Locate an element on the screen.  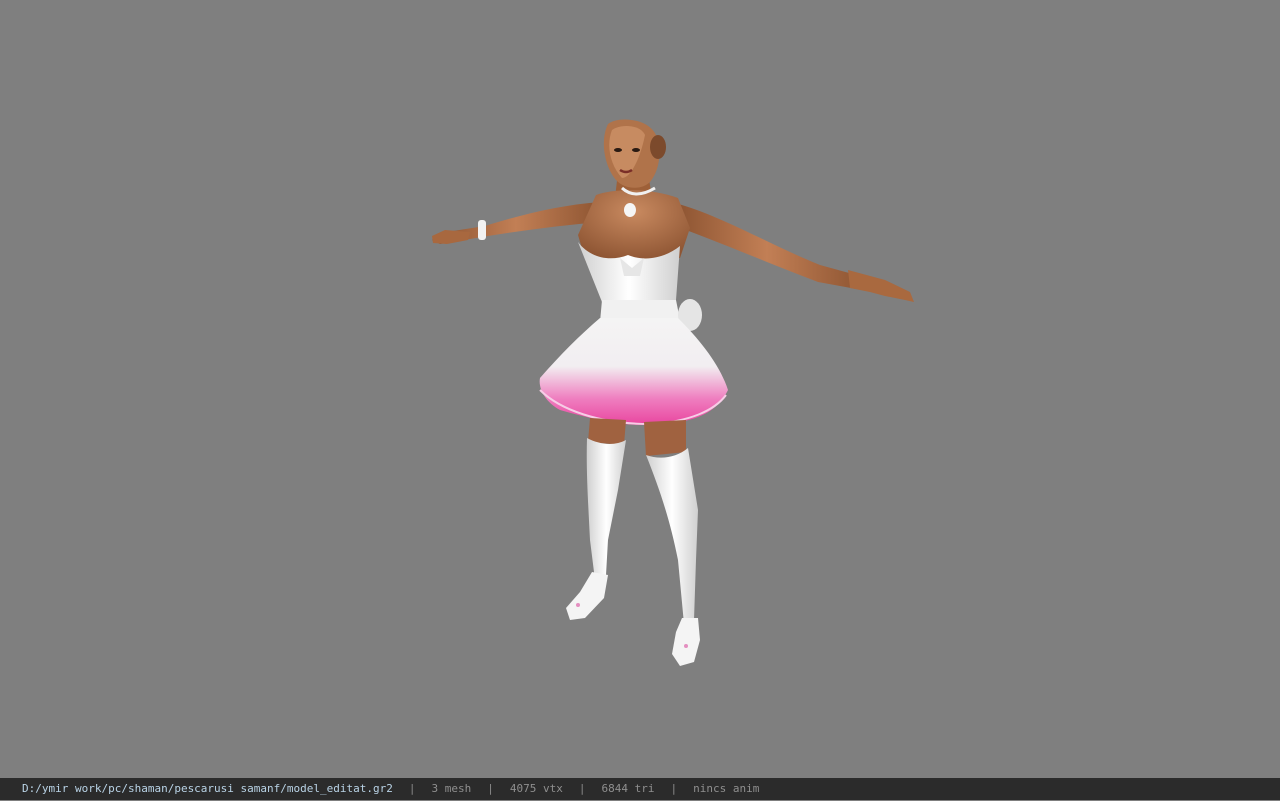
right-eye is located at coordinates (636, 150).